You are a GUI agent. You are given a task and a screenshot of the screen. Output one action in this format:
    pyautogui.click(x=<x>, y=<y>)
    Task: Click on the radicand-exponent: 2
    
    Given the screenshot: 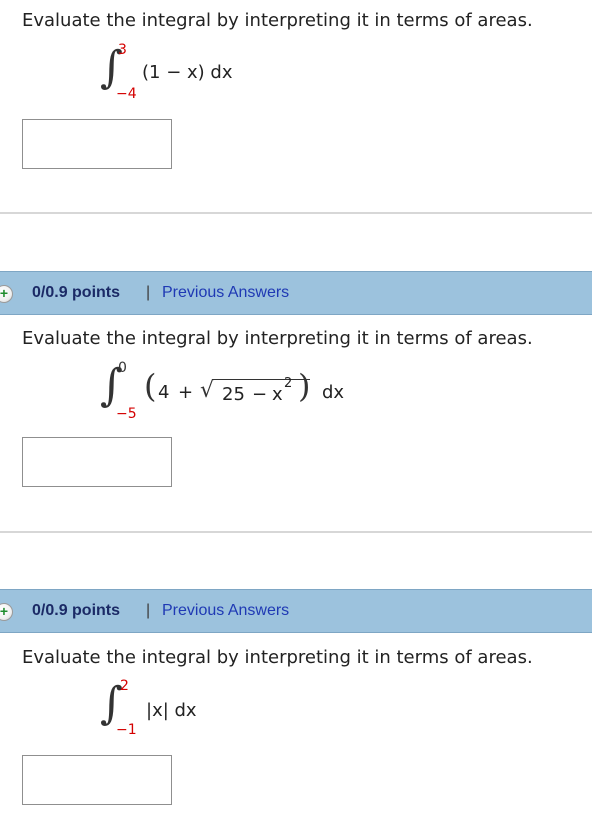 What is the action you would take?
    pyautogui.click(x=288, y=383)
    